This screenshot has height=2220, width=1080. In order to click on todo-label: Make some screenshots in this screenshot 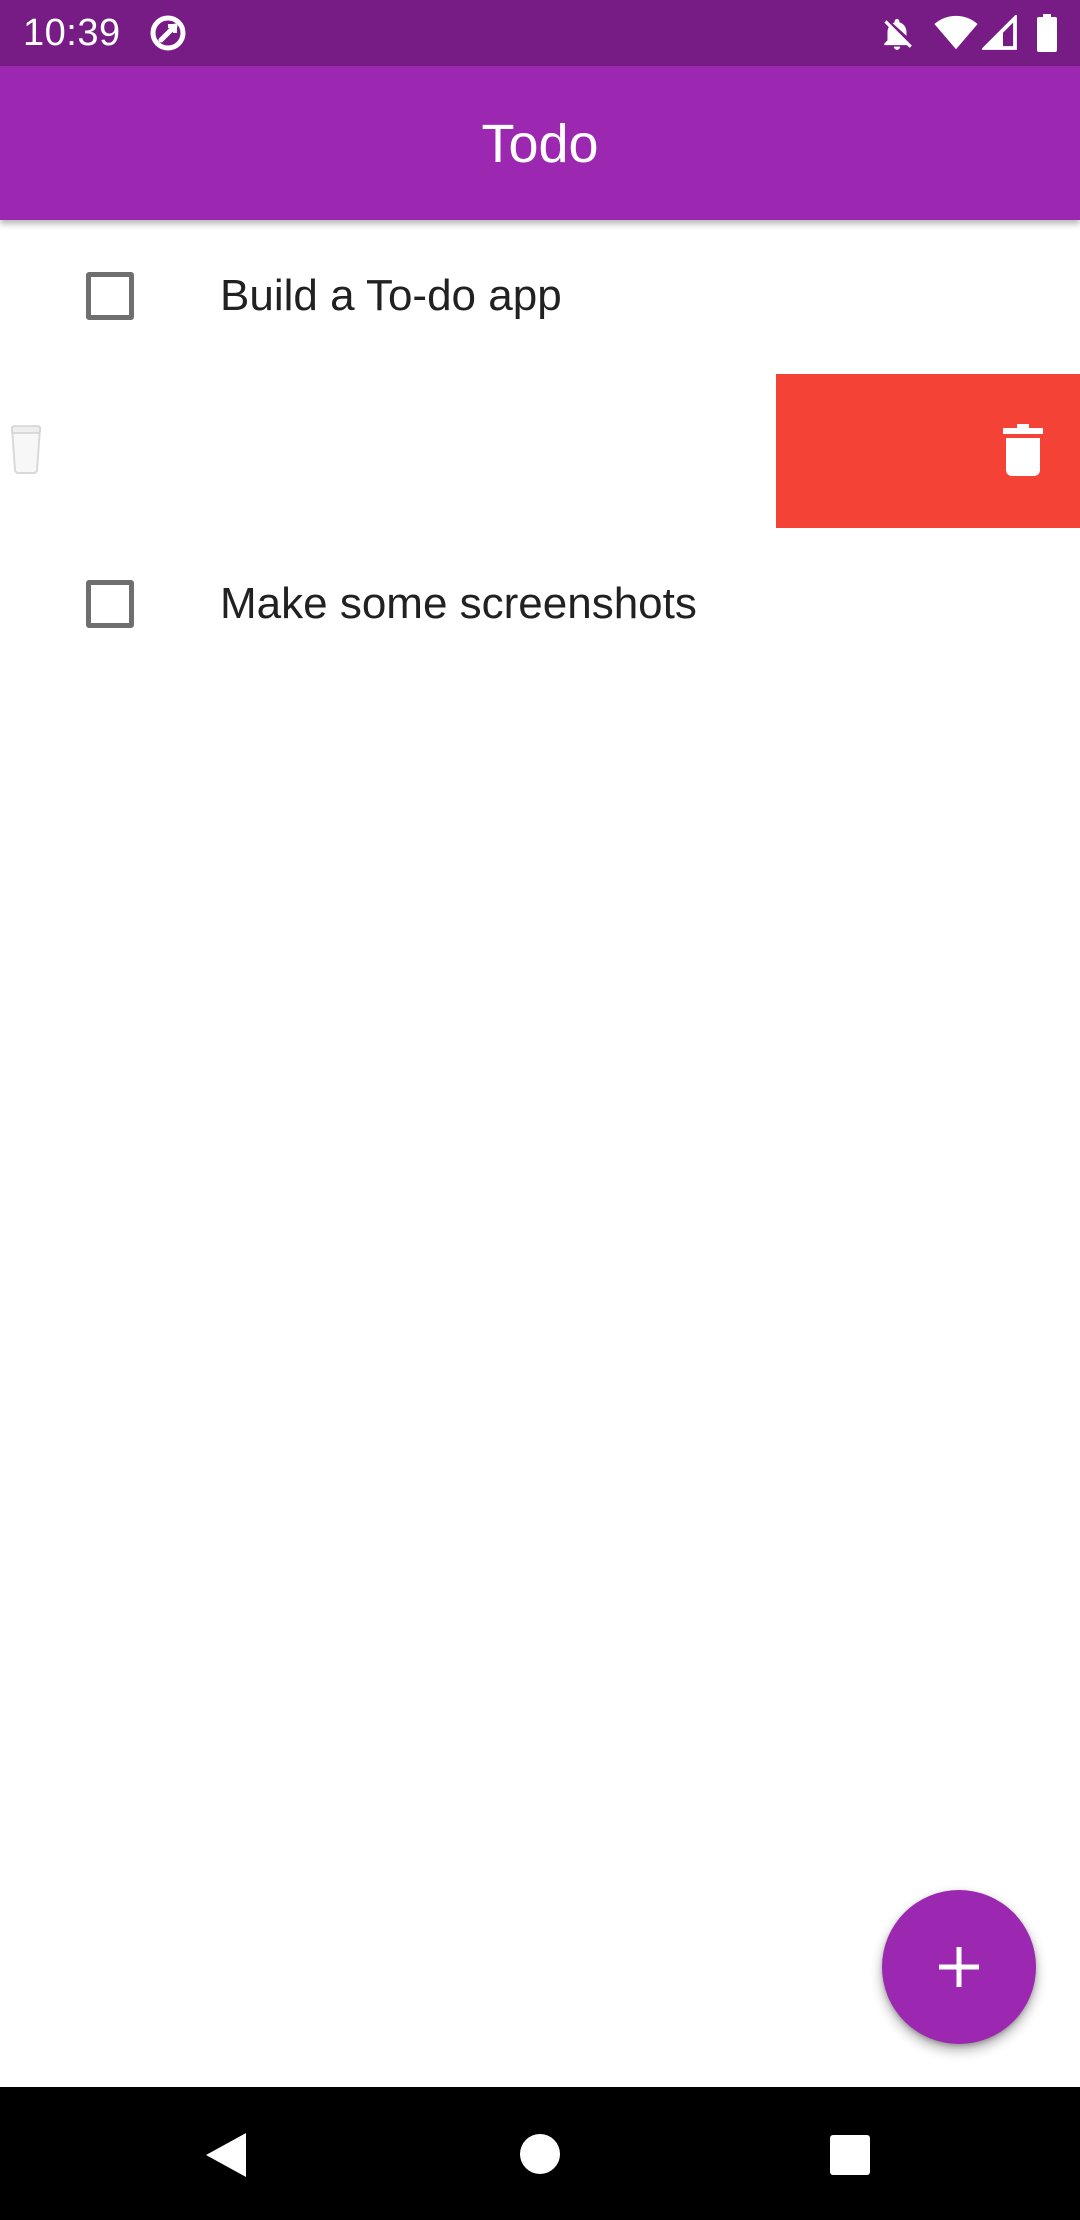, I will do `click(458, 603)`.